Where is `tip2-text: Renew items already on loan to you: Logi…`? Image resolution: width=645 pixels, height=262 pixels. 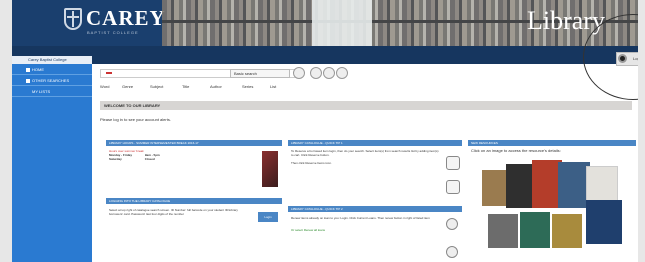 tip2-text: Renew items already on loan to you: Logi… is located at coordinates (360, 218).